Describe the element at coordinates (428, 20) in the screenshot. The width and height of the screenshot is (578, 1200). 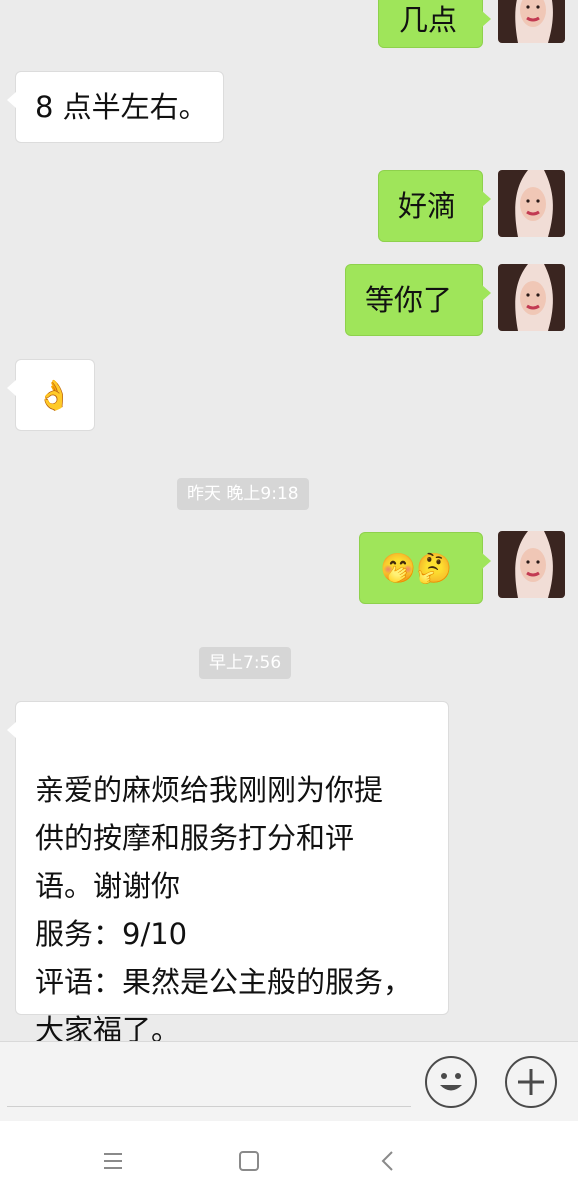
I see `message-text: 几点` at that location.